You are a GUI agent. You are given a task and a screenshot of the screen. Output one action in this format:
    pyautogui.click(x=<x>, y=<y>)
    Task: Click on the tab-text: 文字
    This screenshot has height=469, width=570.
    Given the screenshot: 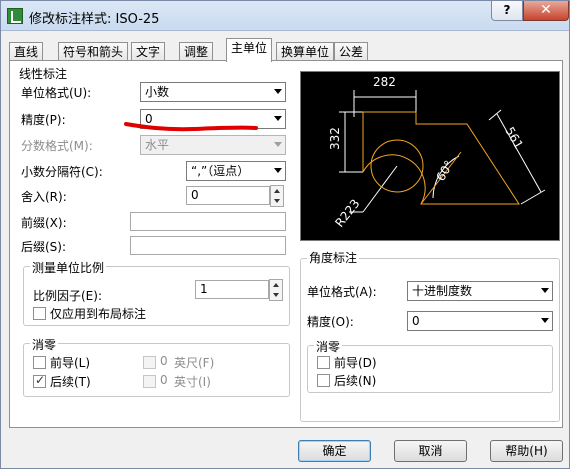 What is the action you would take?
    pyautogui.click(x=148, y=52)
    